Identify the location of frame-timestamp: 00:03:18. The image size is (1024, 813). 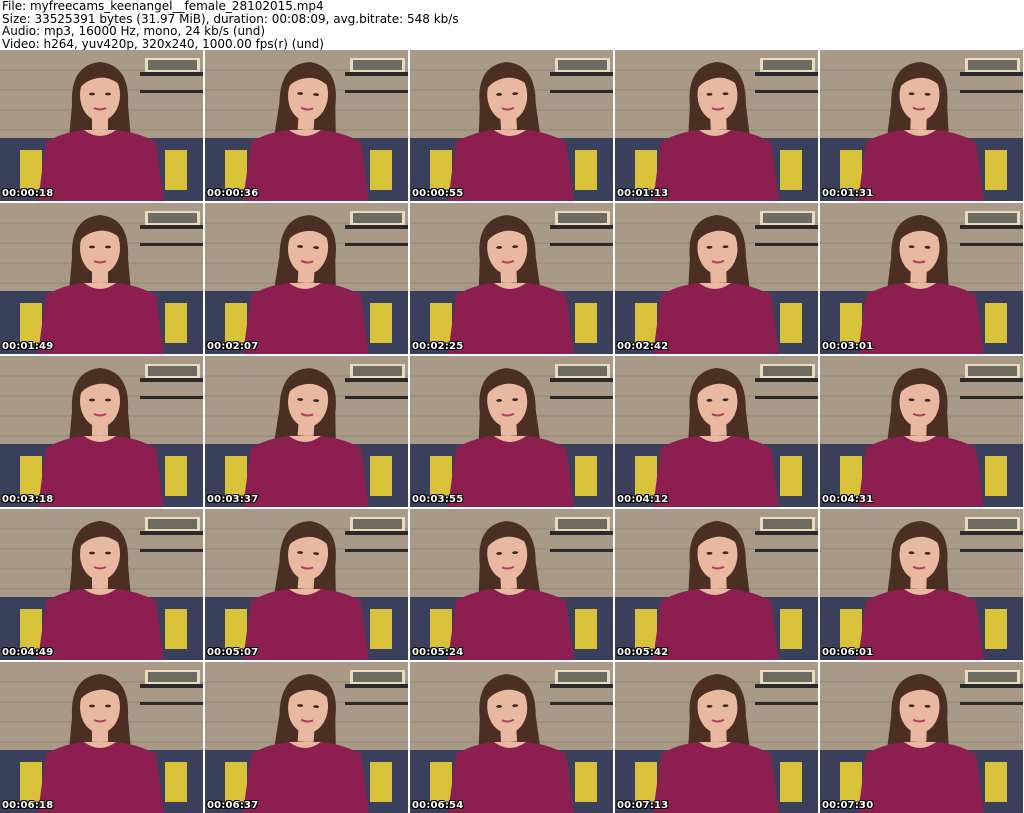
(28, 499).